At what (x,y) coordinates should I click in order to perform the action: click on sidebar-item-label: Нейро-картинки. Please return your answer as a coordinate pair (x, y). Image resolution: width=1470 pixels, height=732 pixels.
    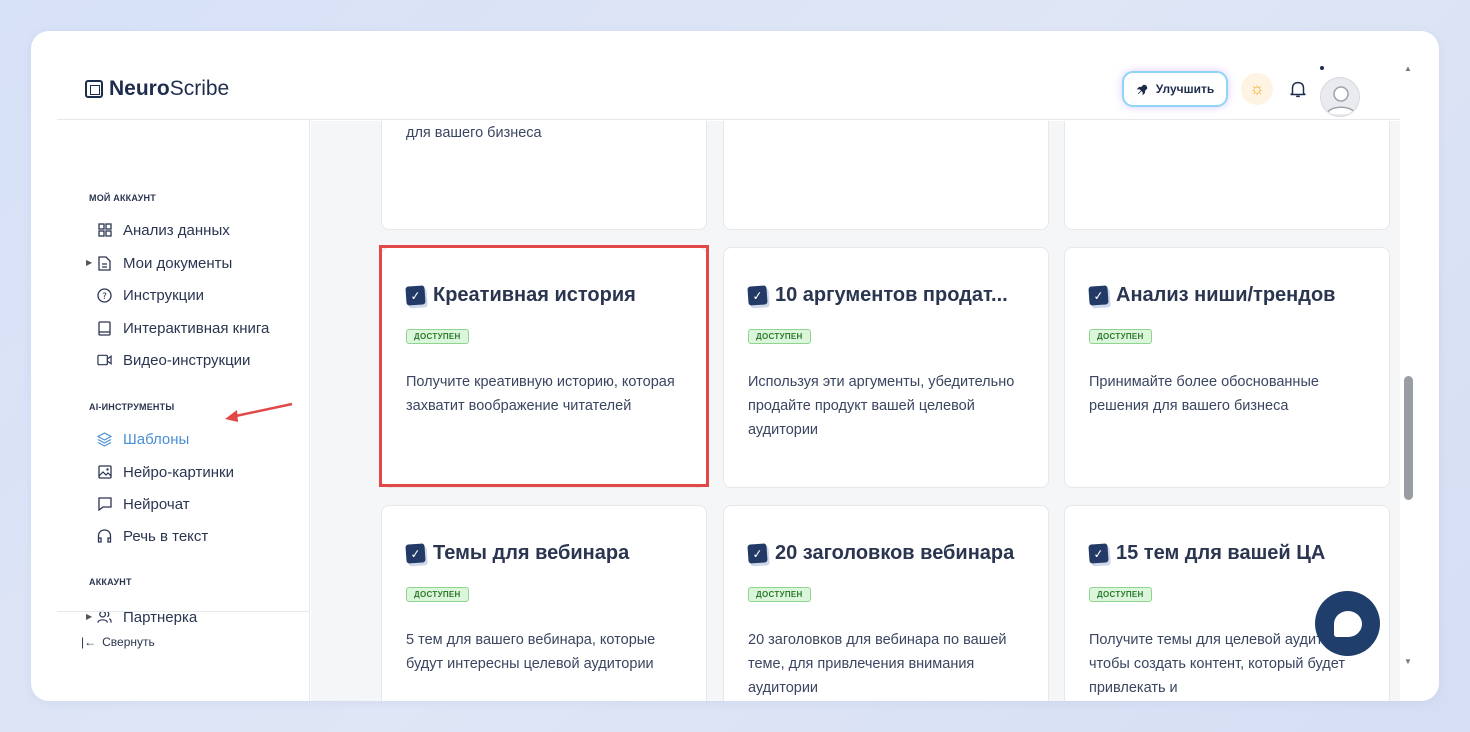
    Looking at the image, I should click on (178, 472).